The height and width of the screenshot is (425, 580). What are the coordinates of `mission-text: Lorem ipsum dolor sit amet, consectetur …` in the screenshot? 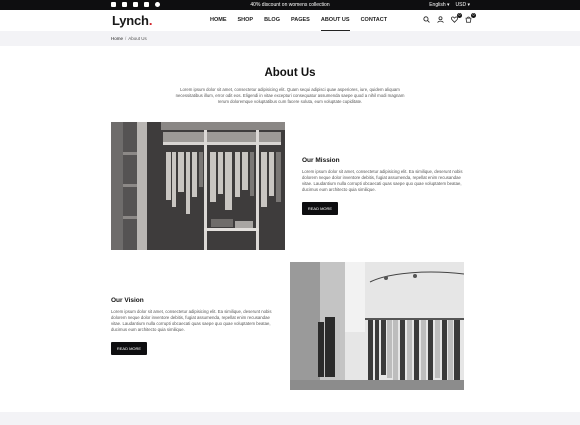 It's located at (382, 180).